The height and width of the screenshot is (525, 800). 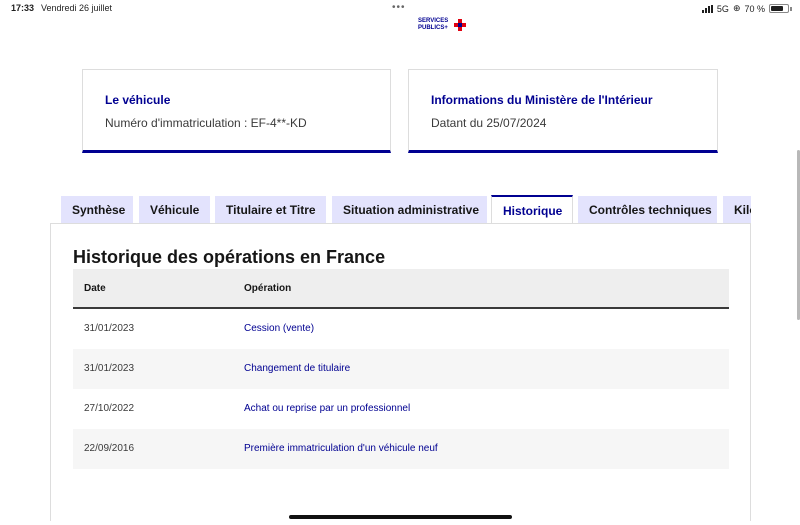 I want to click on battery-label: 70 %, so click(x=754, y=8).